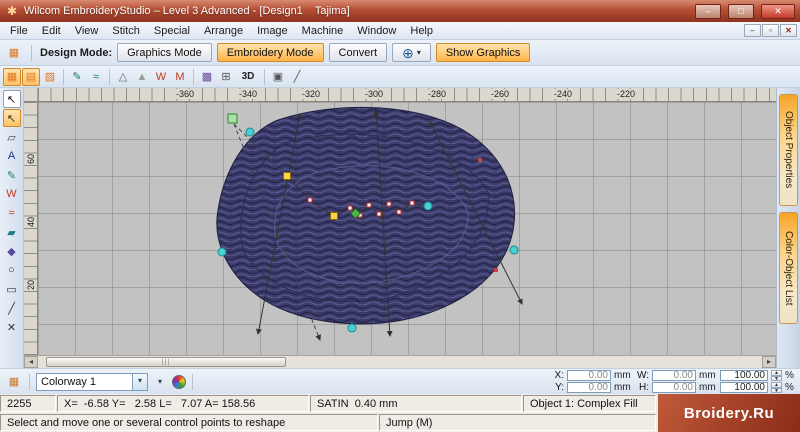  What do you see at coordinates (232, 118) in the screenshot?
I see `anchor-handle` at bounding box center [232, 118].